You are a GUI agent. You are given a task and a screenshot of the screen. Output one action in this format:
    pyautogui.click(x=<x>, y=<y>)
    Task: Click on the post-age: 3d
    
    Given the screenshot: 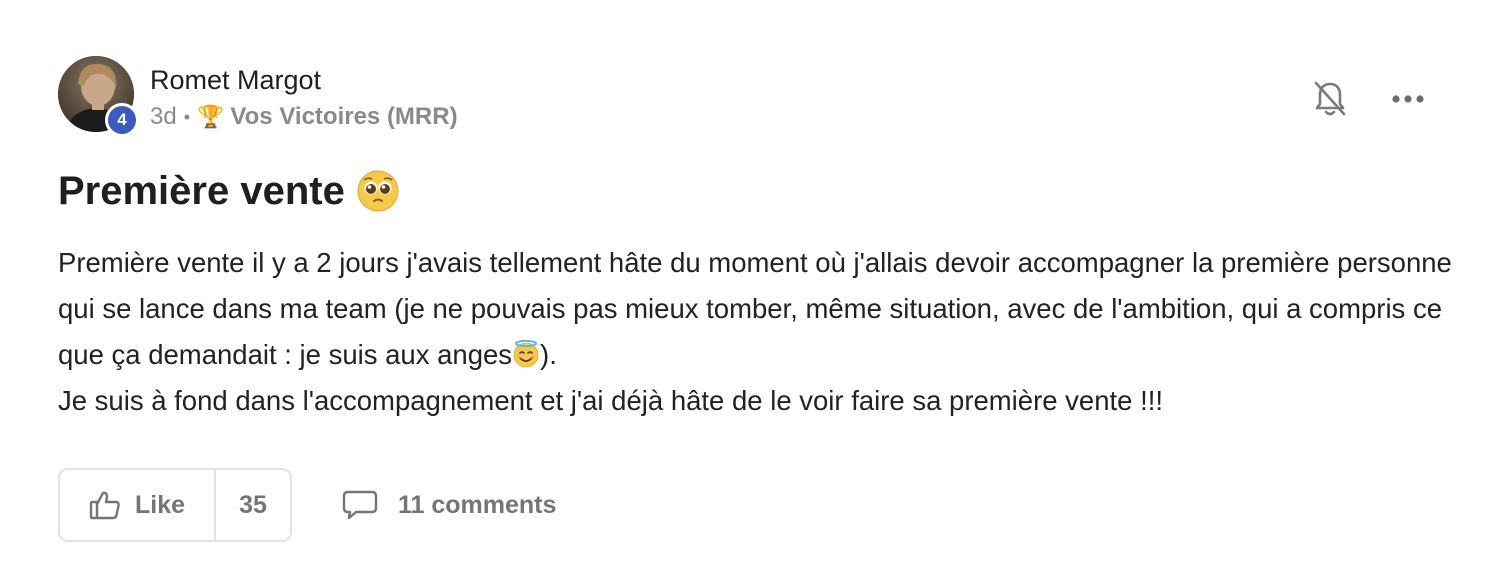 What is the action you would take?
    pyautogui.click(x=163, y=116)
    